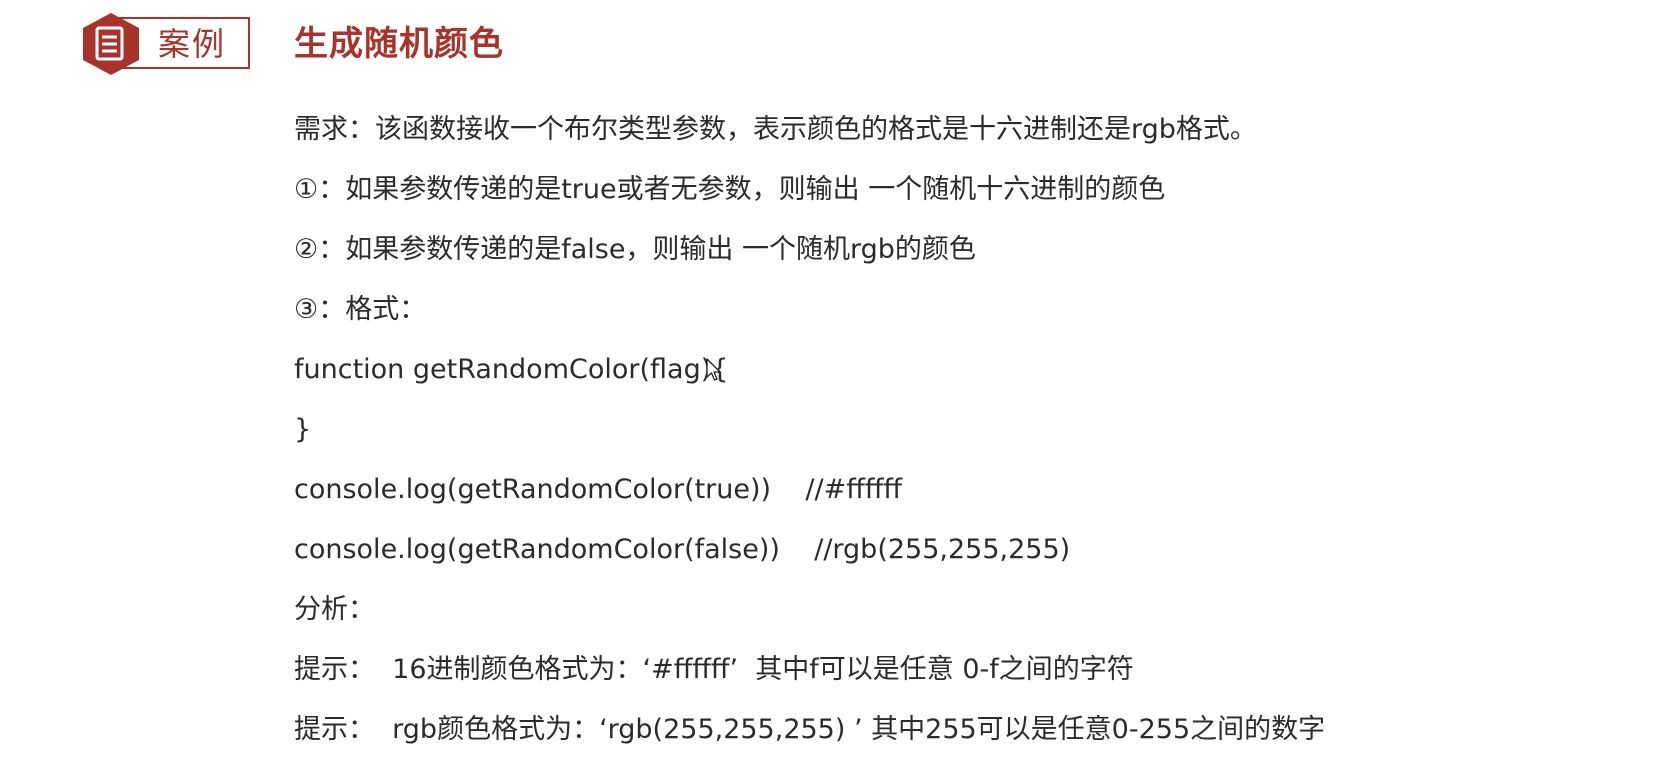 The image size is (1661, 760). I want to click on rule-3-line: ③：格式：, so click(360, 309).